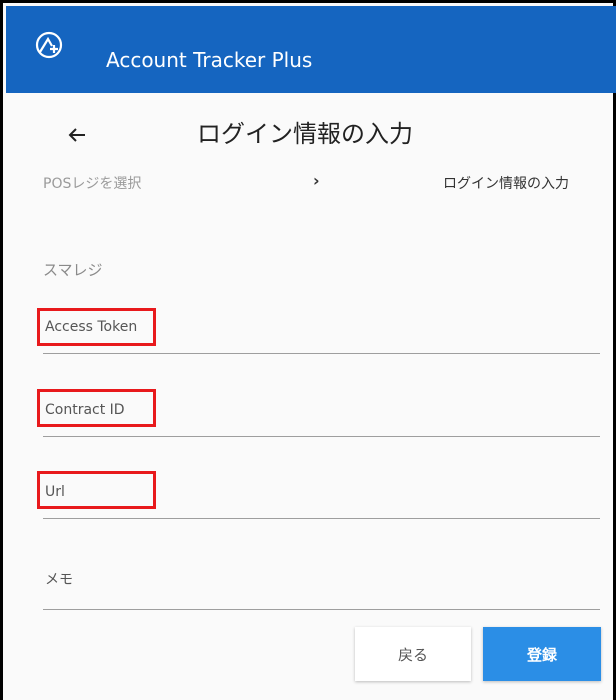 The image size is (616, 700). I want to click on arrow-left-icon, so click(77, 135).